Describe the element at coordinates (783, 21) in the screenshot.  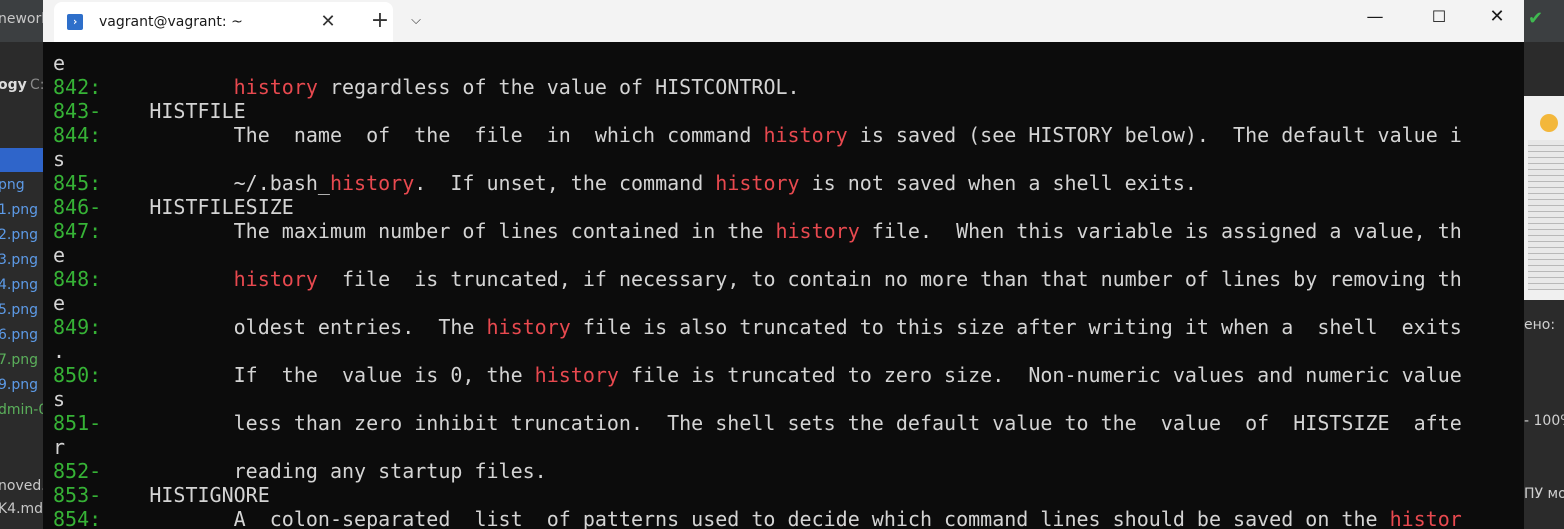
I see `title-bar: › vagrant@vagrant: ~ ✕ + ⌵ — ☐ ✕` at that location.